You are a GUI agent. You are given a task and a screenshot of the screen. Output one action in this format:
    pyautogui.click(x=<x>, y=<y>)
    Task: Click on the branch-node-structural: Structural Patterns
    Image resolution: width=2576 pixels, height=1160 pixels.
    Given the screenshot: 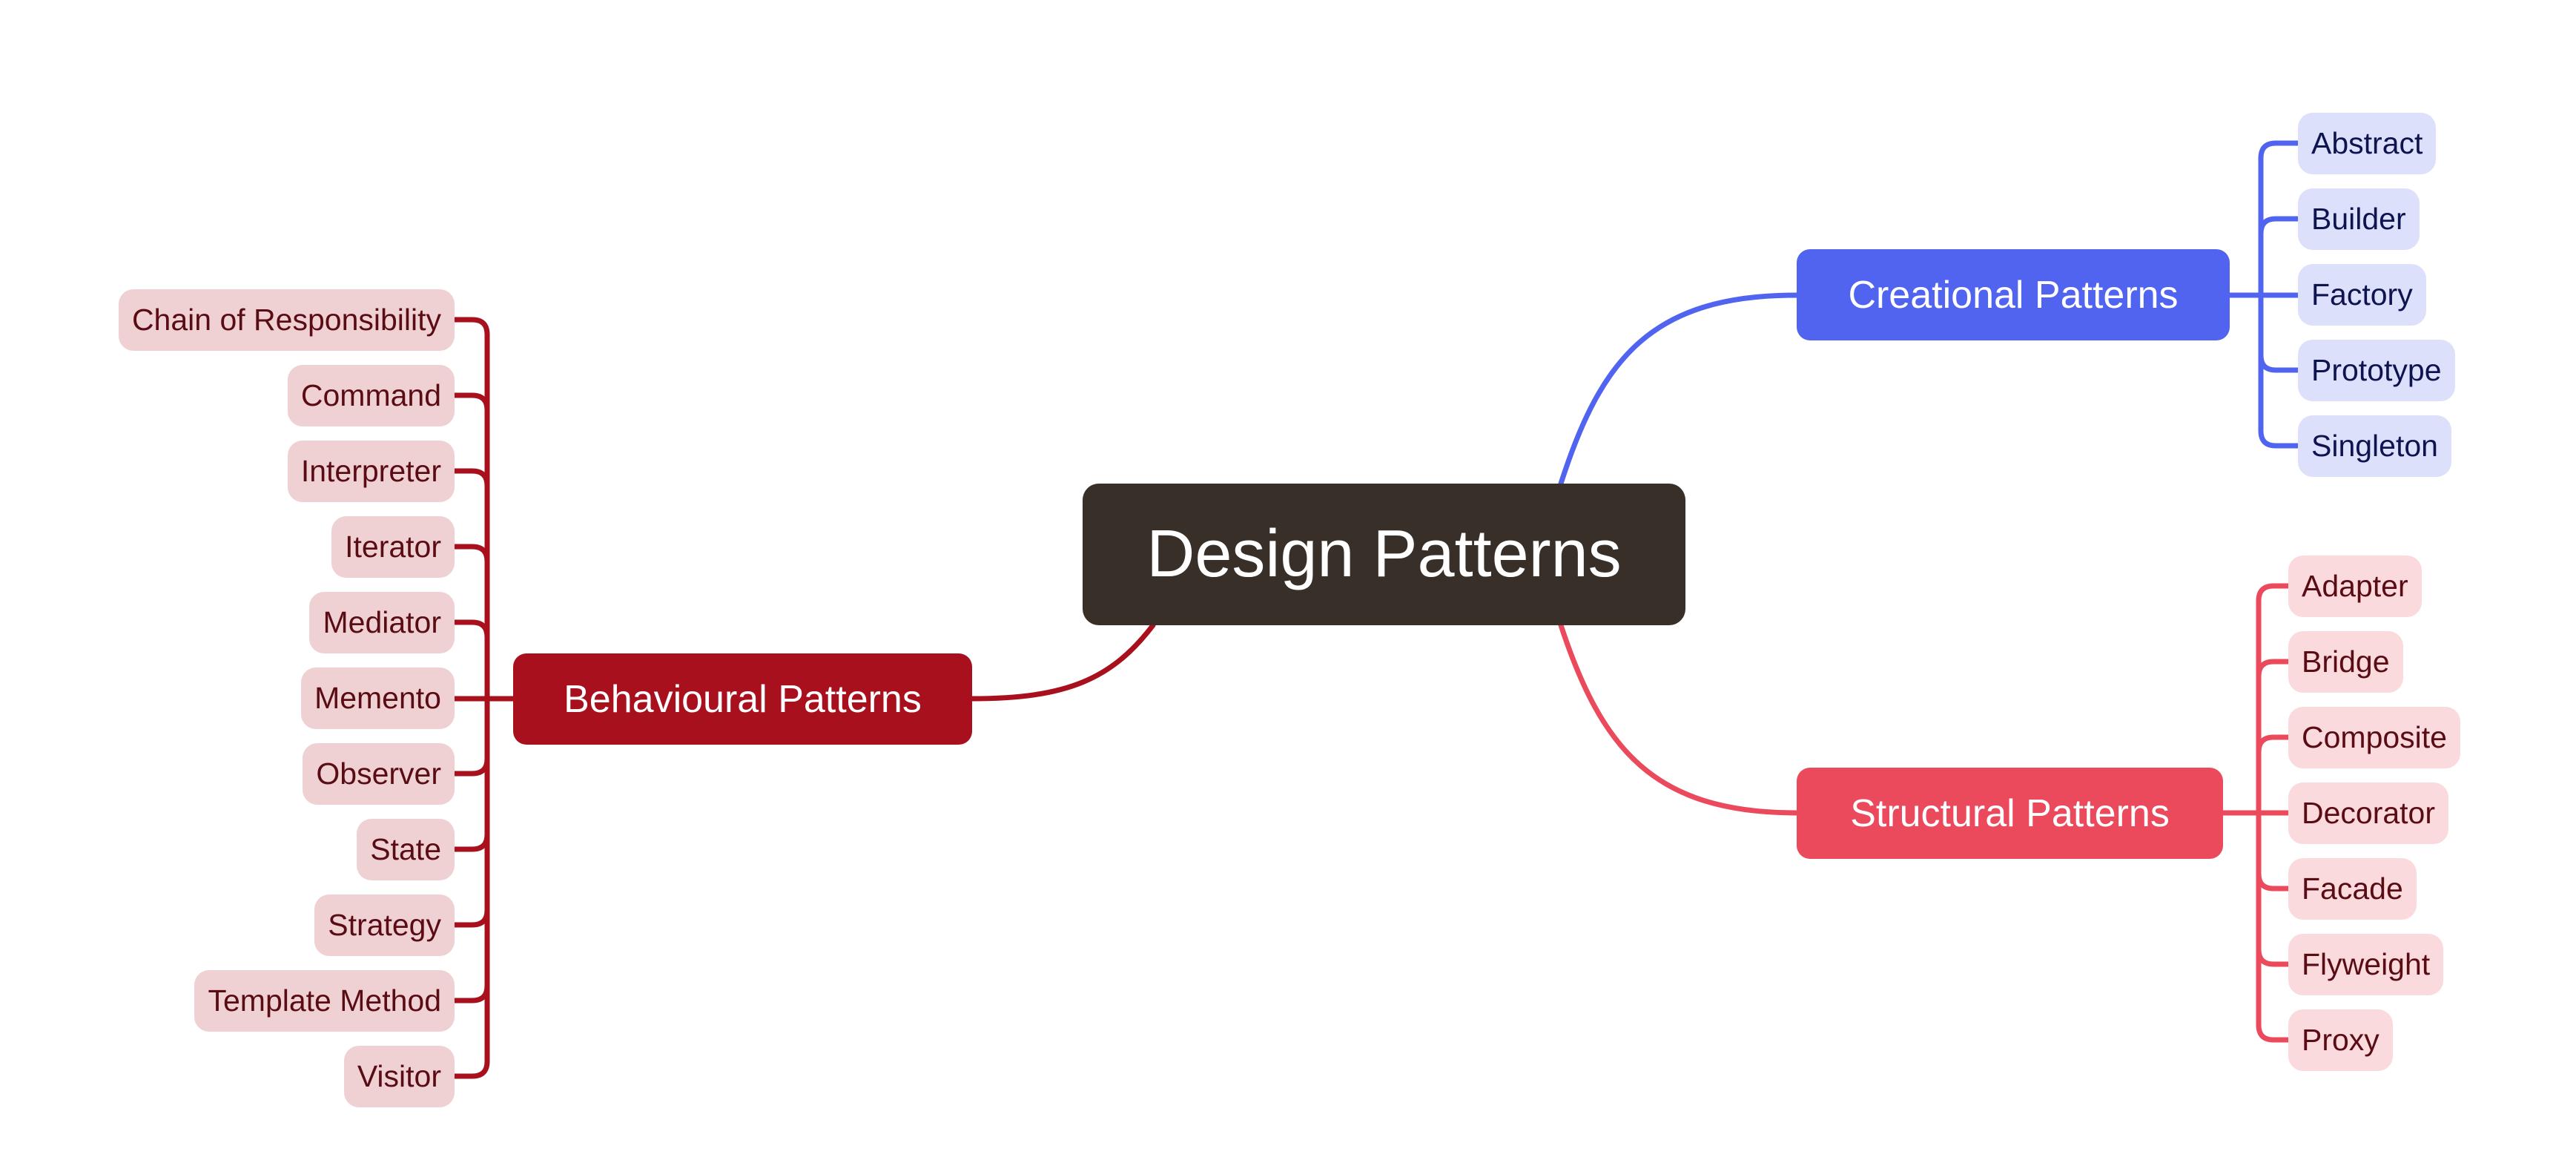 What is the action you would take?
    pyautogui.click(x=2010, y=813)
    